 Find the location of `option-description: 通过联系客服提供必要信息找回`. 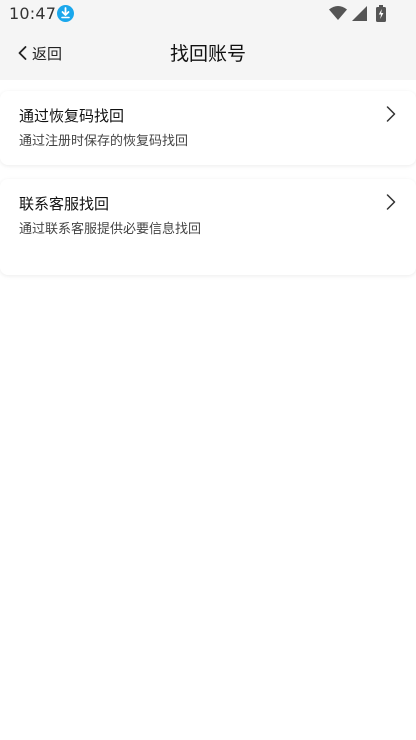

option-description: 通过联系客服提供必要信息找回 is located at coordinates (110, 229).